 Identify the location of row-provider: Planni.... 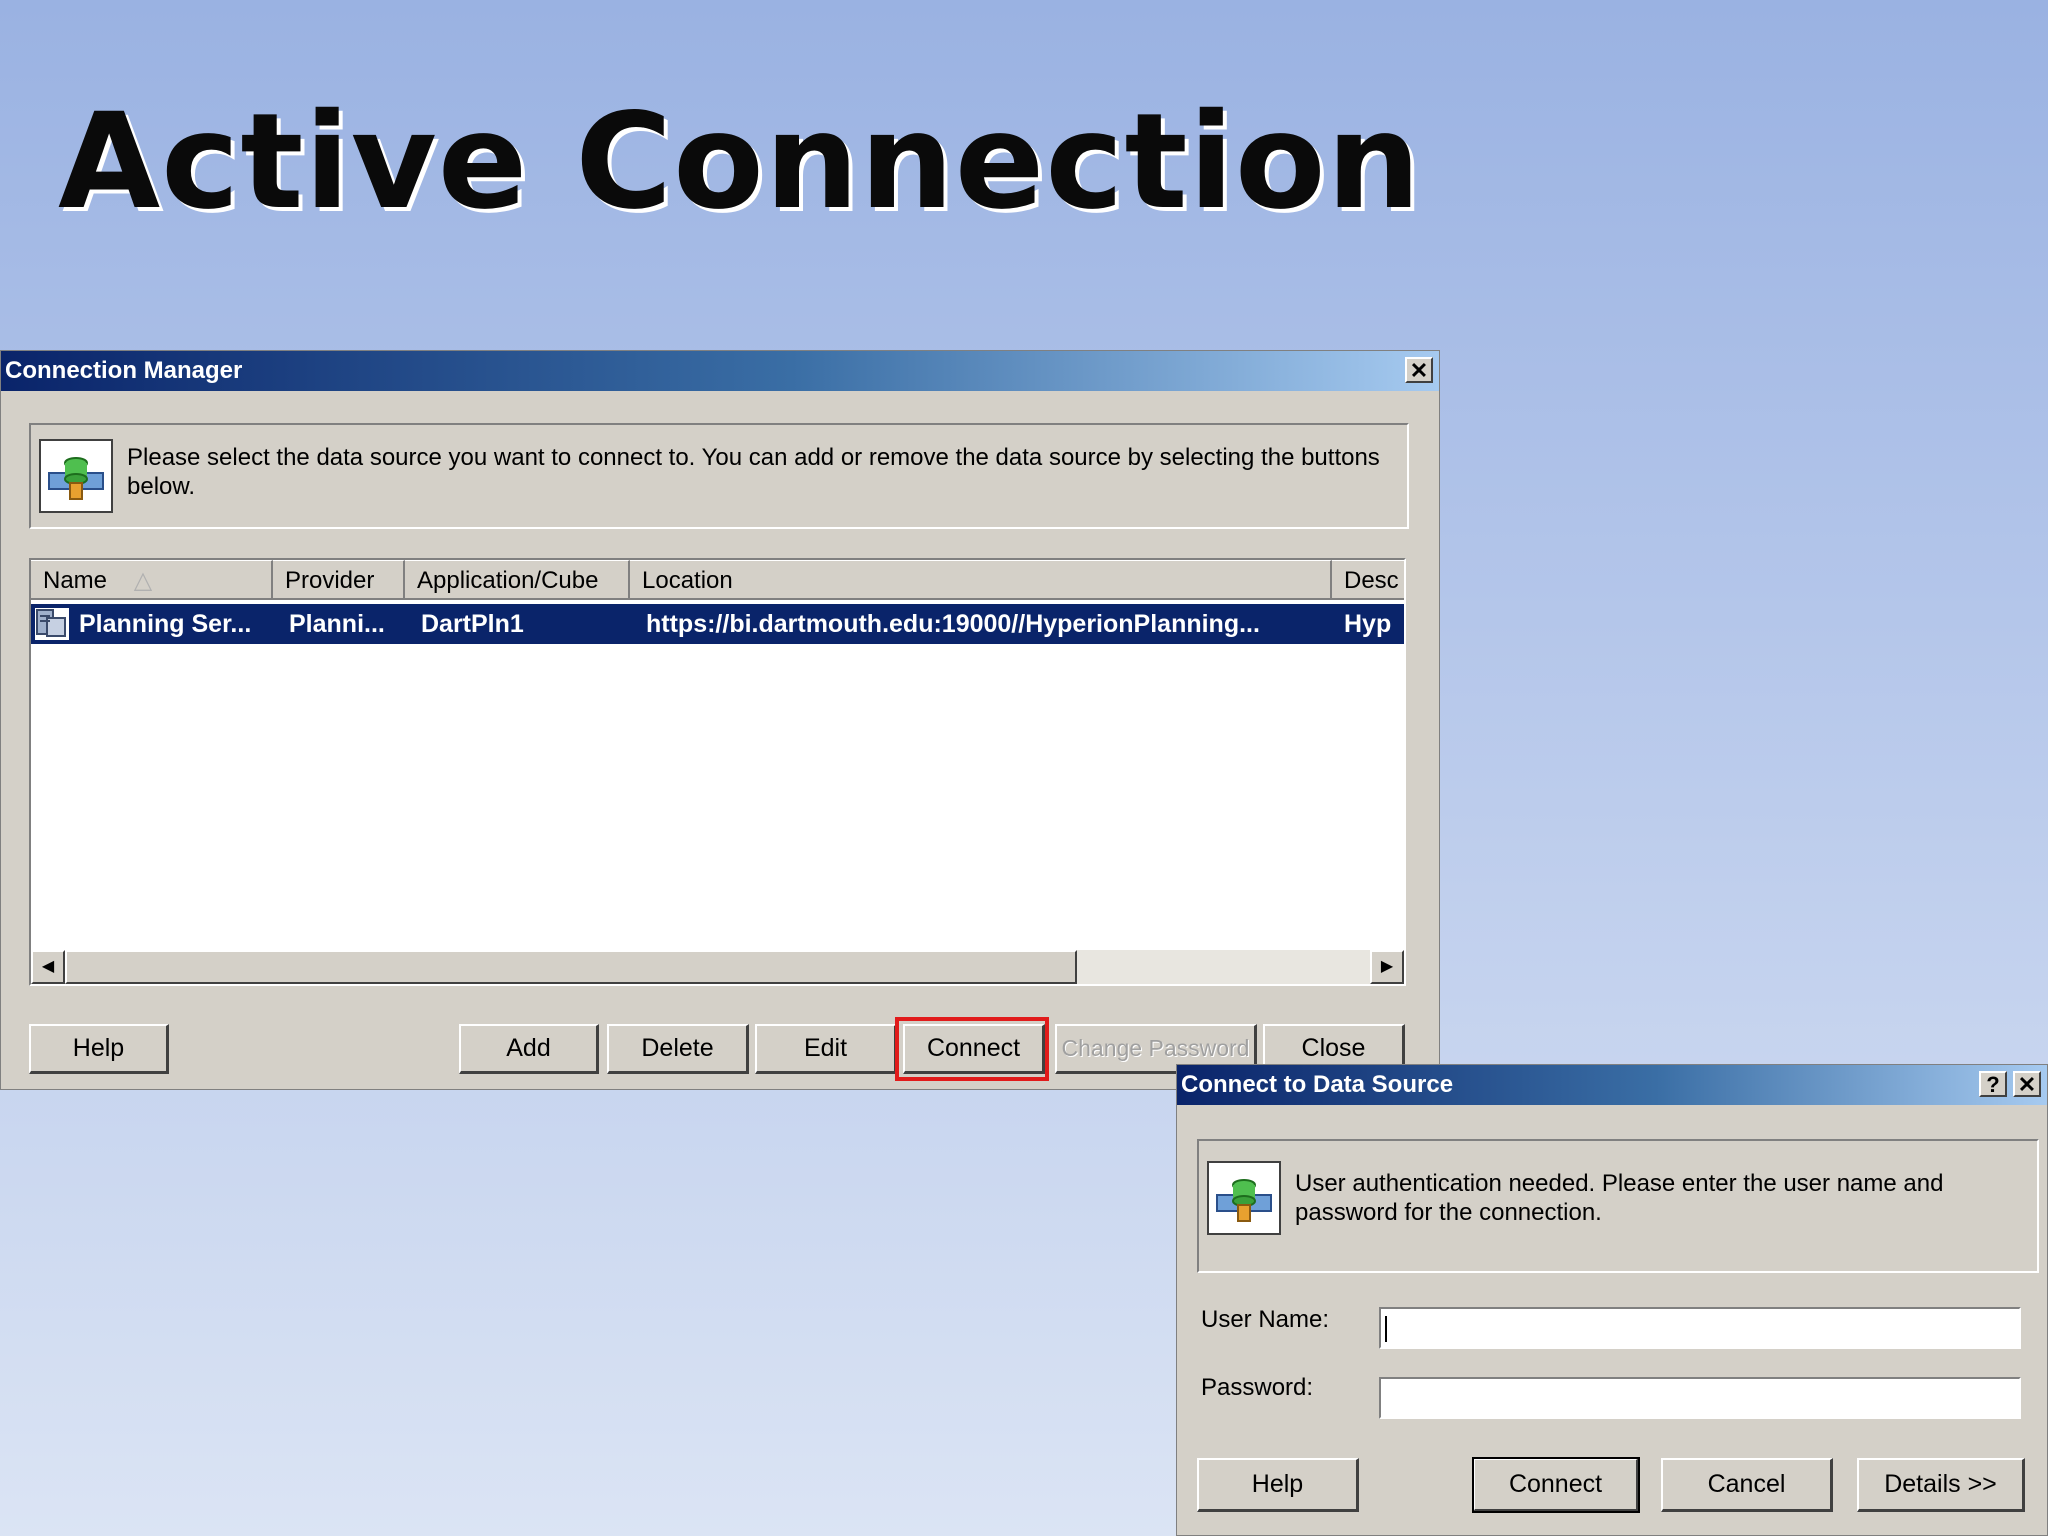
(337, 624).